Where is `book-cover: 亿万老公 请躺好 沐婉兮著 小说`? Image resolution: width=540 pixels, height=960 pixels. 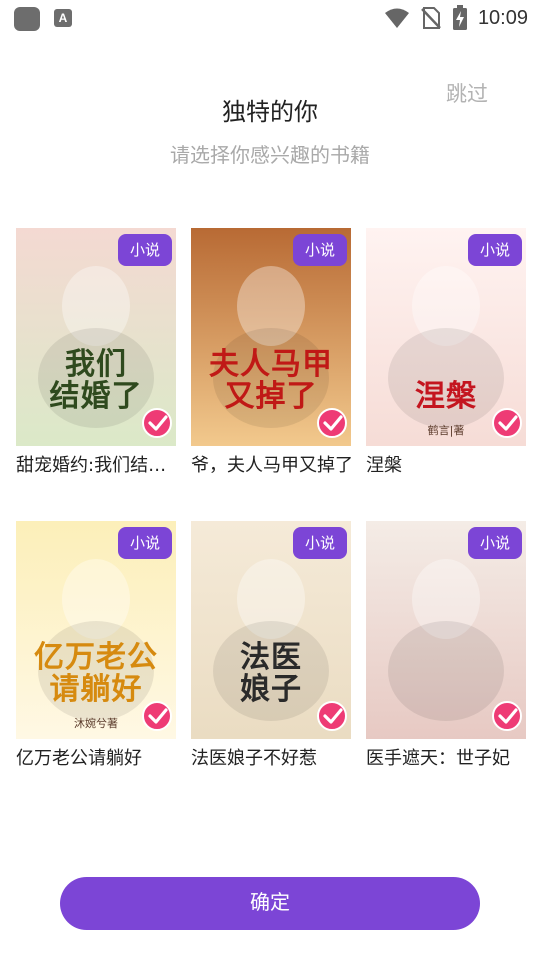
book-cover: 亿万老公 请躺好 沐婉兮著 小说 is located at coordinates (96, 630).